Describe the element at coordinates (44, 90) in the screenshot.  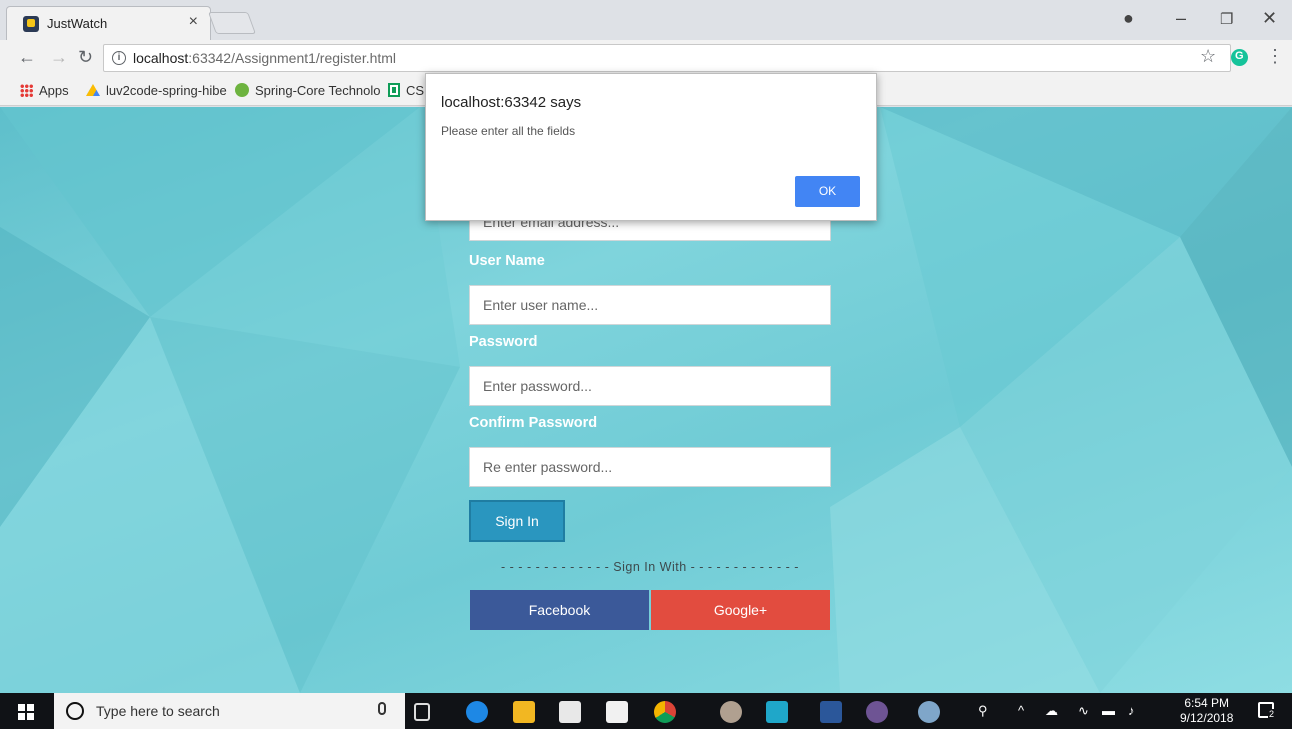
I see `bookmark-apps: Apps` at that location.